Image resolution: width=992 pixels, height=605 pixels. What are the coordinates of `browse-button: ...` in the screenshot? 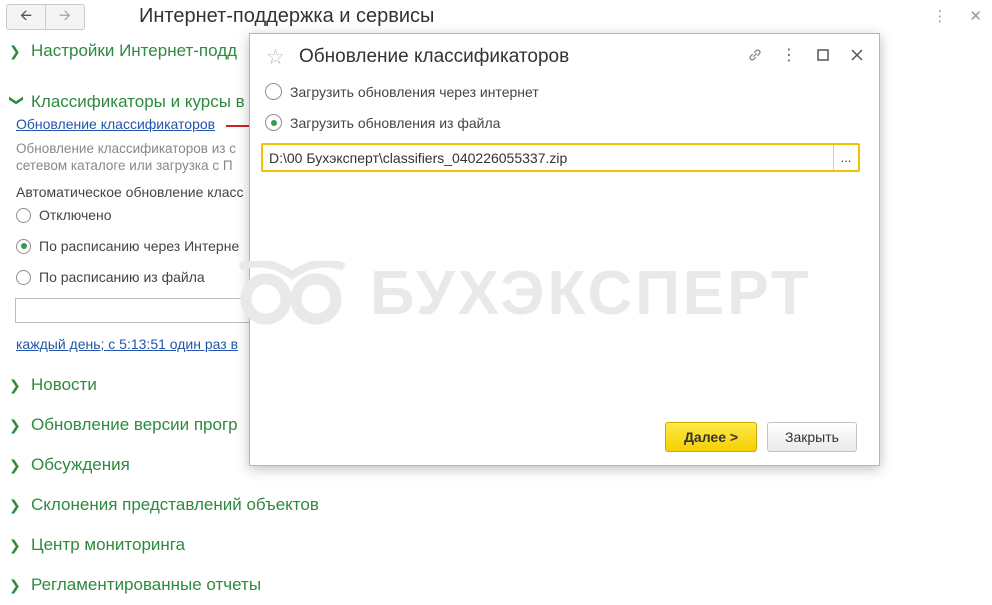 It's located at (845, 157).